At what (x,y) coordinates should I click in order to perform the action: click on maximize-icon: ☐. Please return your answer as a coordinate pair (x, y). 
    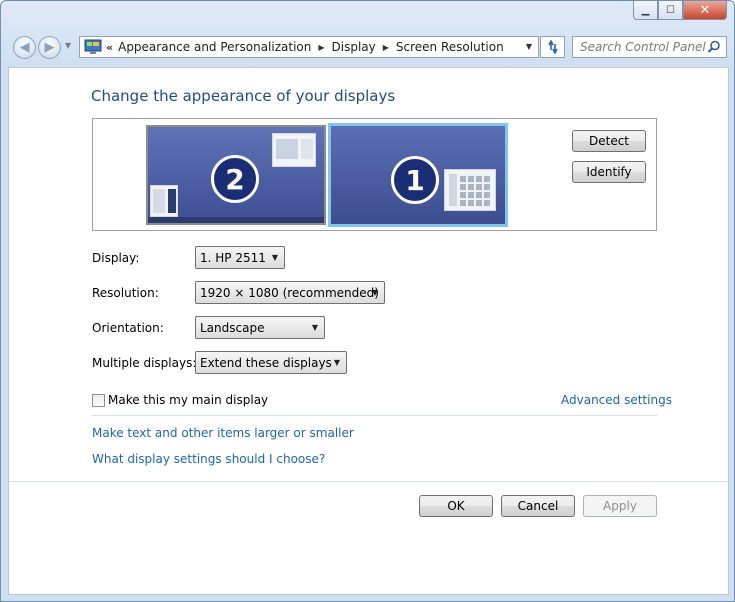
    Looking at the image, I should click on (670, 10).